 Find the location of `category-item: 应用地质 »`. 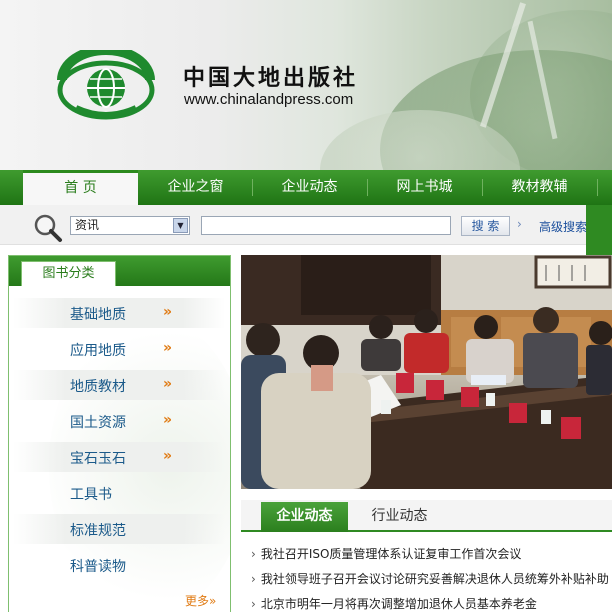

category-item: 应用地质 » is located at coordinates (119, 349).